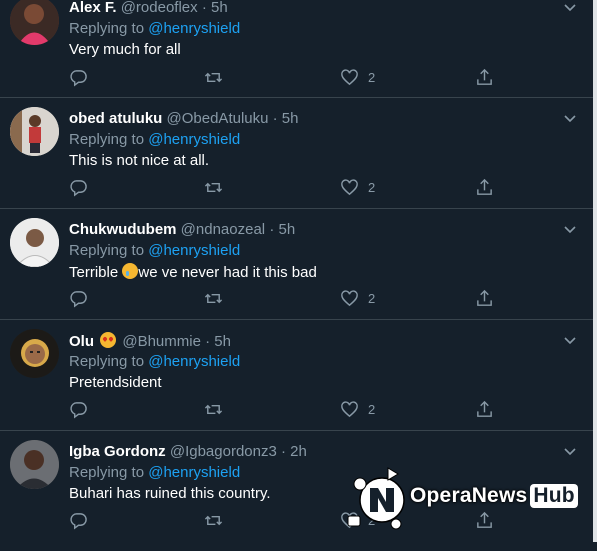  I want to click on user-handle: @Bhummie, so click(161, 341).